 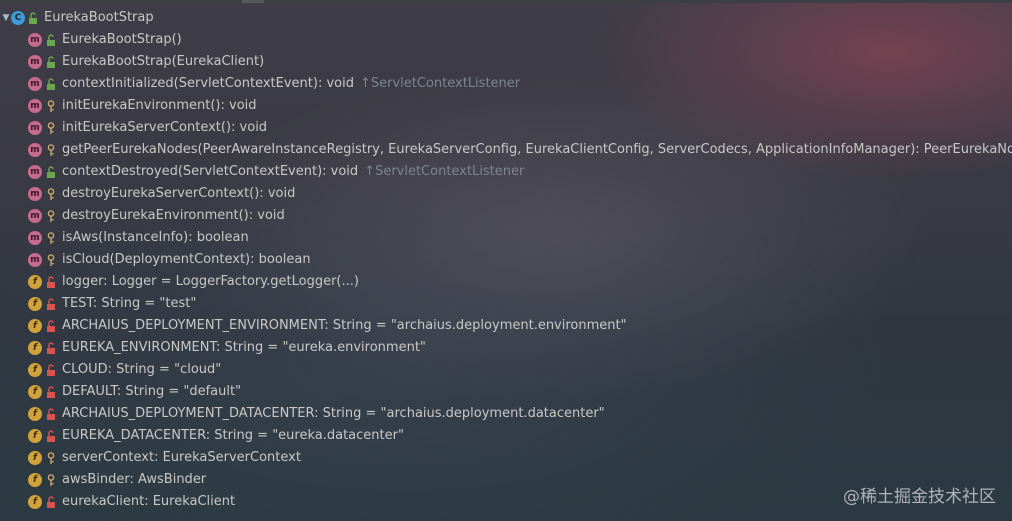 I want to click on field-item: f serverContext: EurekaServerContext, so click(x=506, y=458).